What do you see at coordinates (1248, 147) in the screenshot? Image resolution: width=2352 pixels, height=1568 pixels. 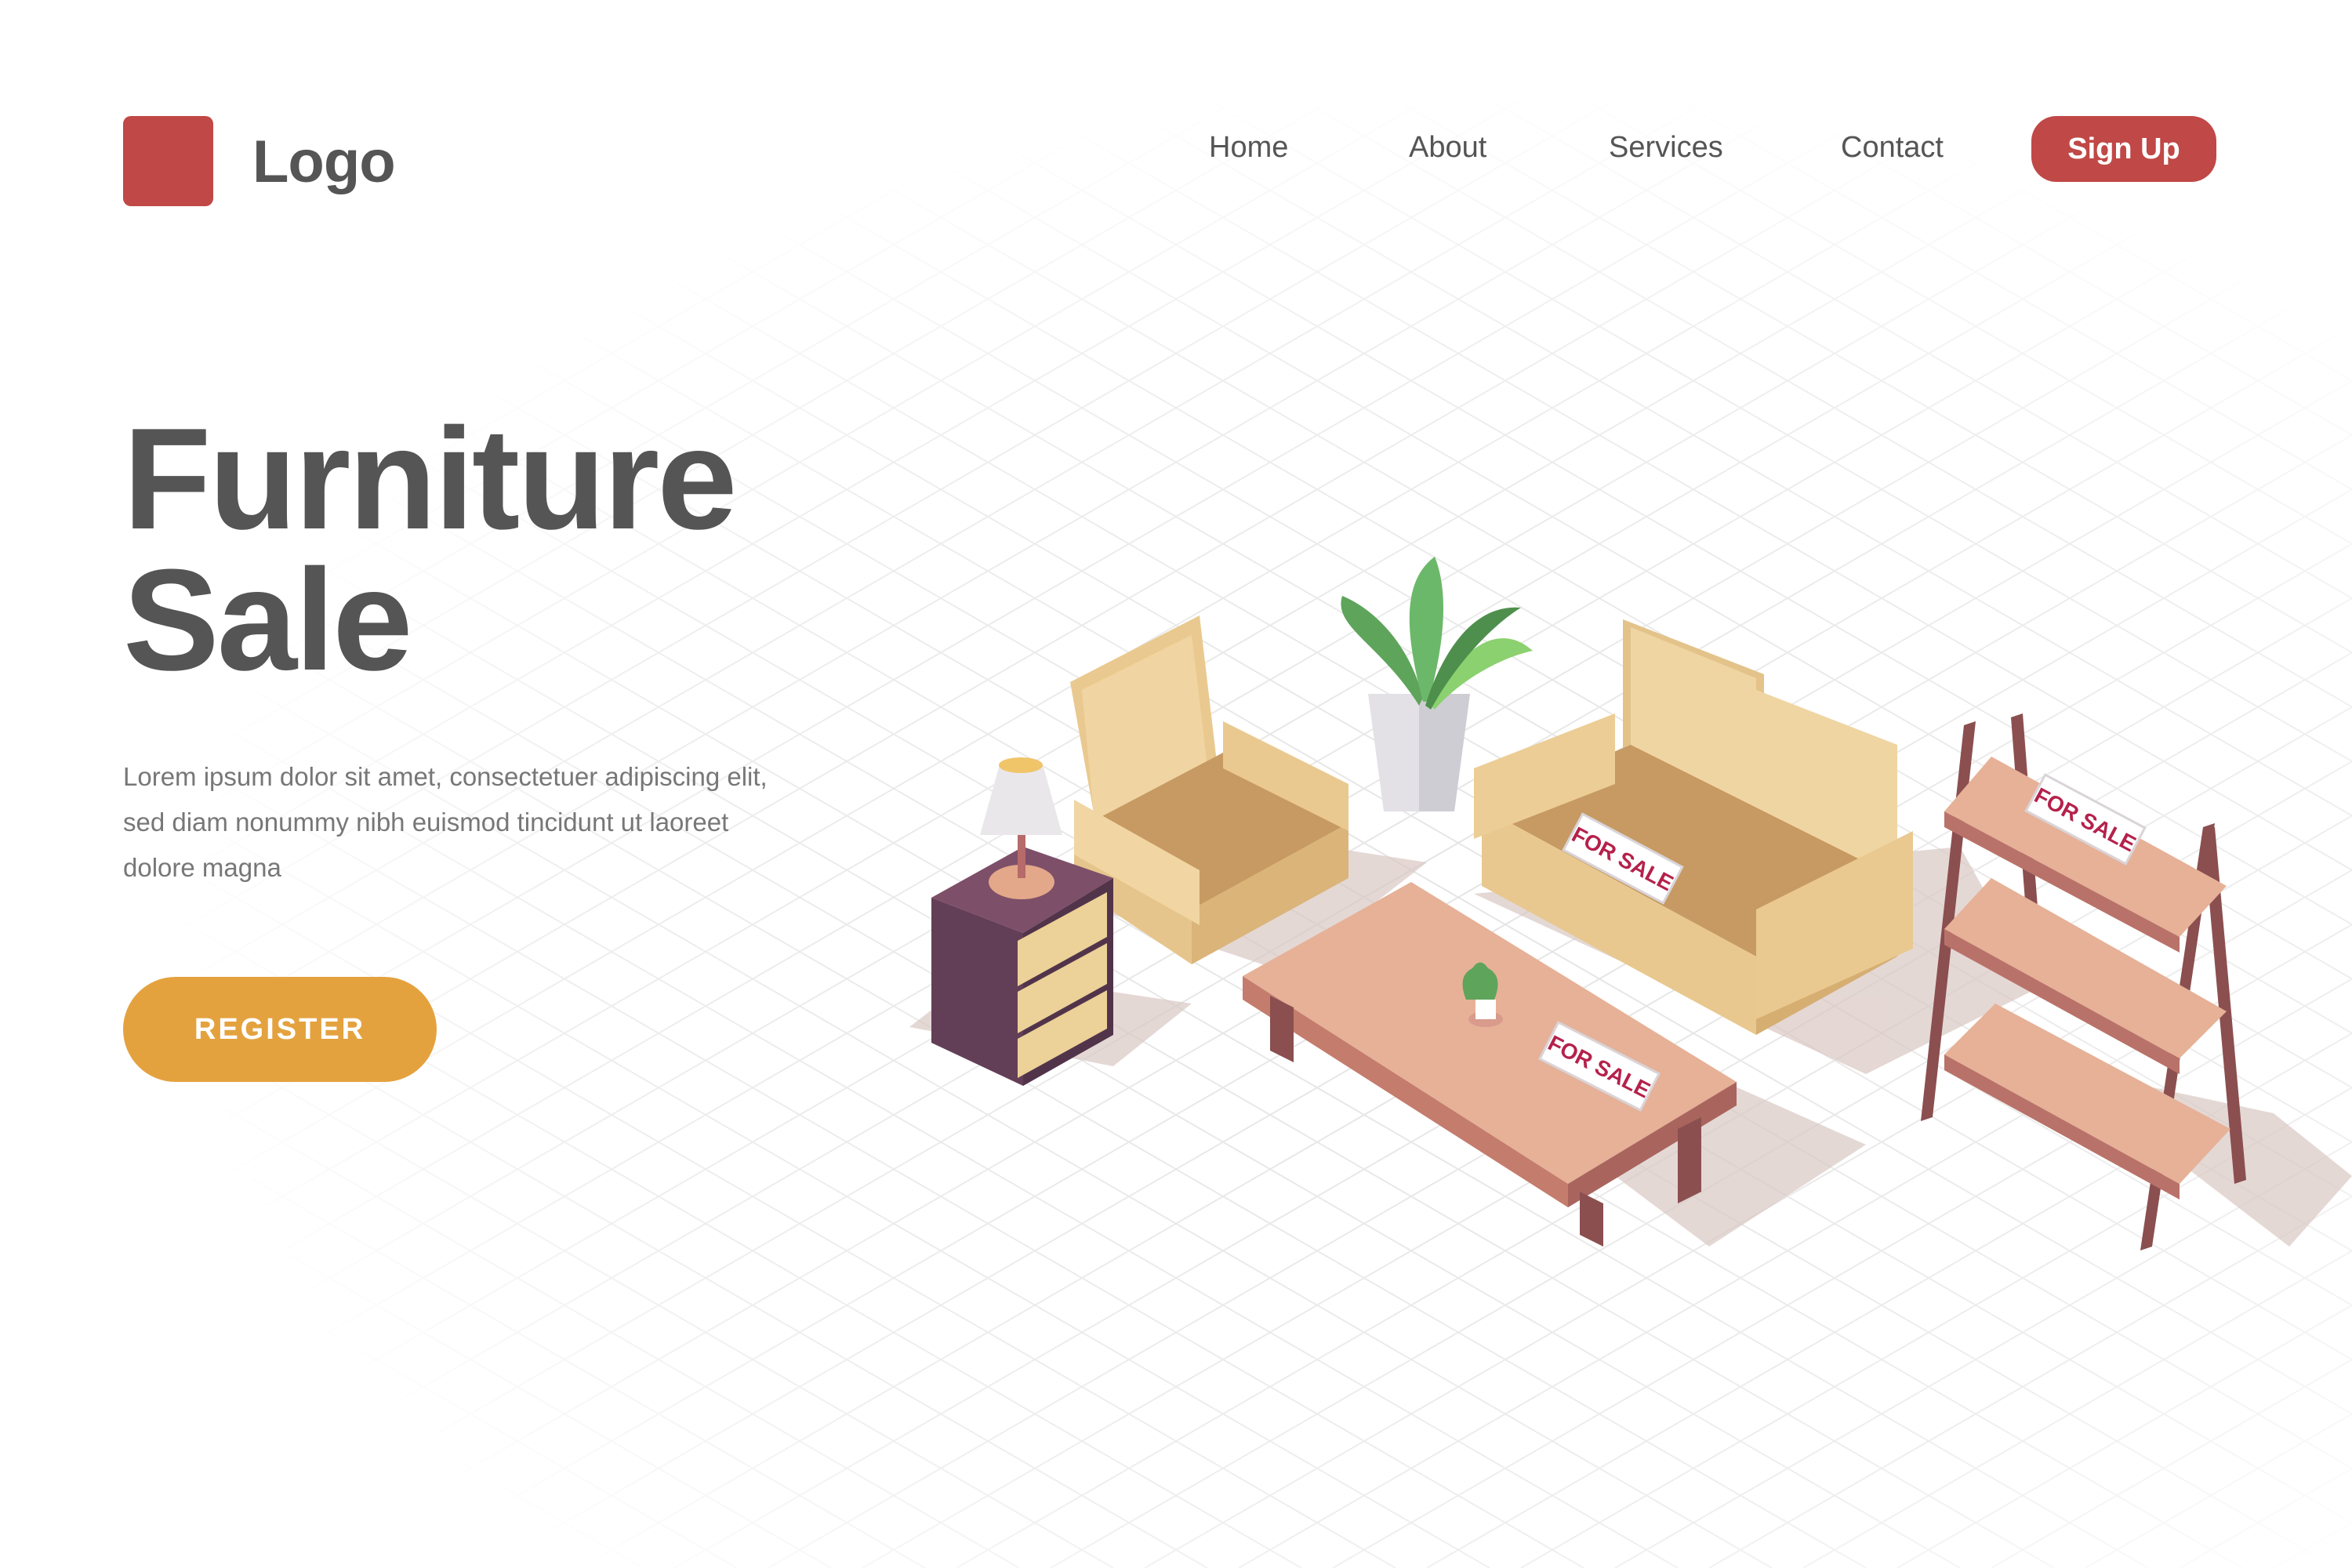 I see `nav-link-home: Home` at bounding box center [1248, 147].